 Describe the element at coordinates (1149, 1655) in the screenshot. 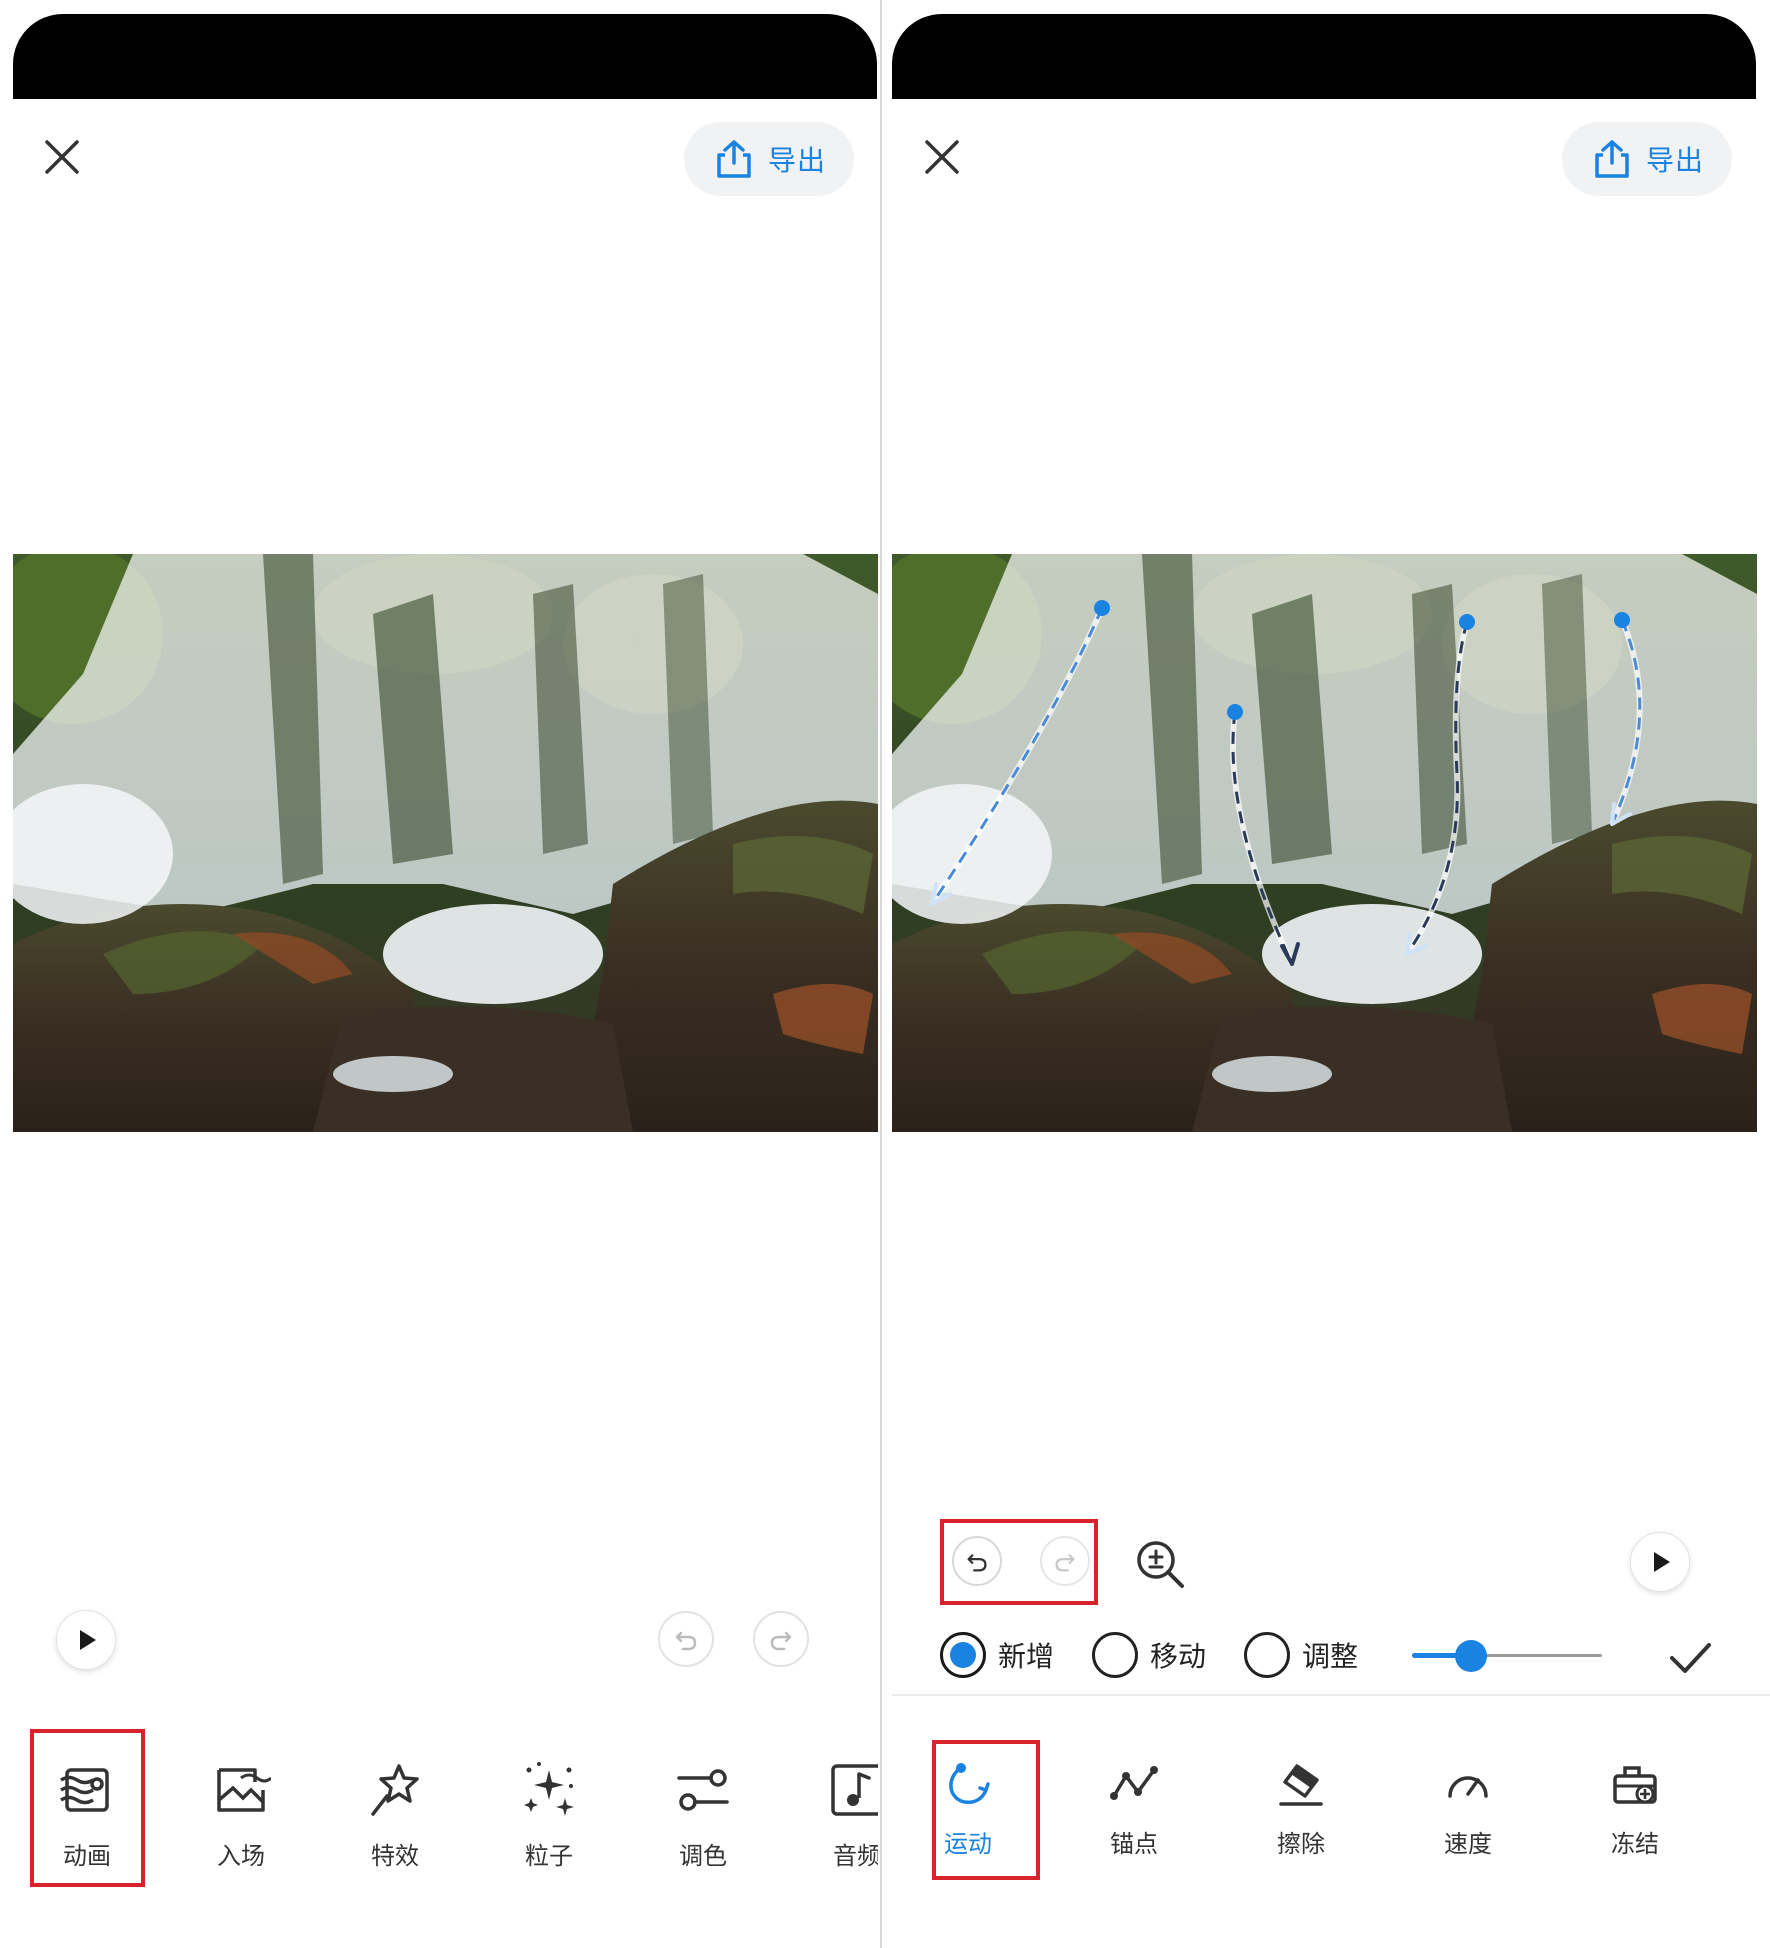

I see `mode-move: 移动` at that location.